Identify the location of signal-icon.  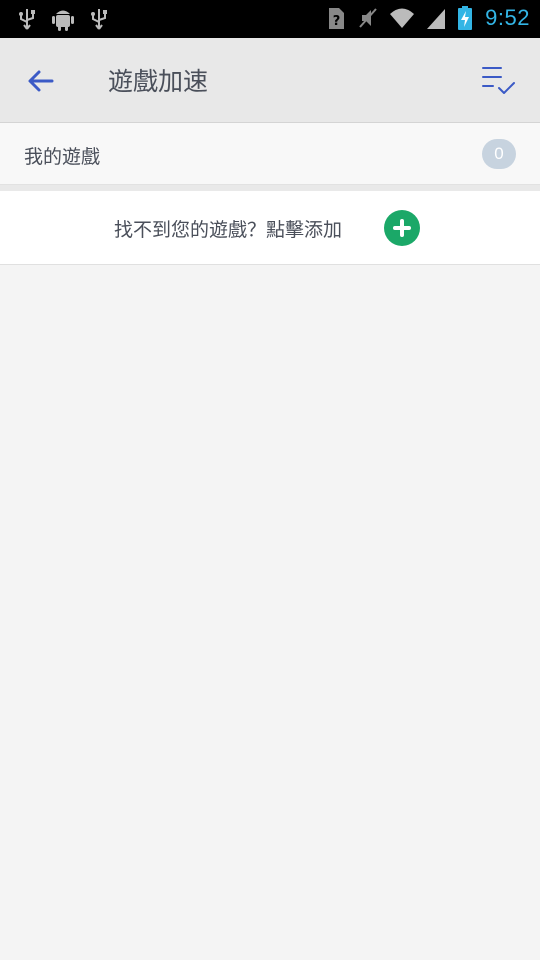
(436, 19).